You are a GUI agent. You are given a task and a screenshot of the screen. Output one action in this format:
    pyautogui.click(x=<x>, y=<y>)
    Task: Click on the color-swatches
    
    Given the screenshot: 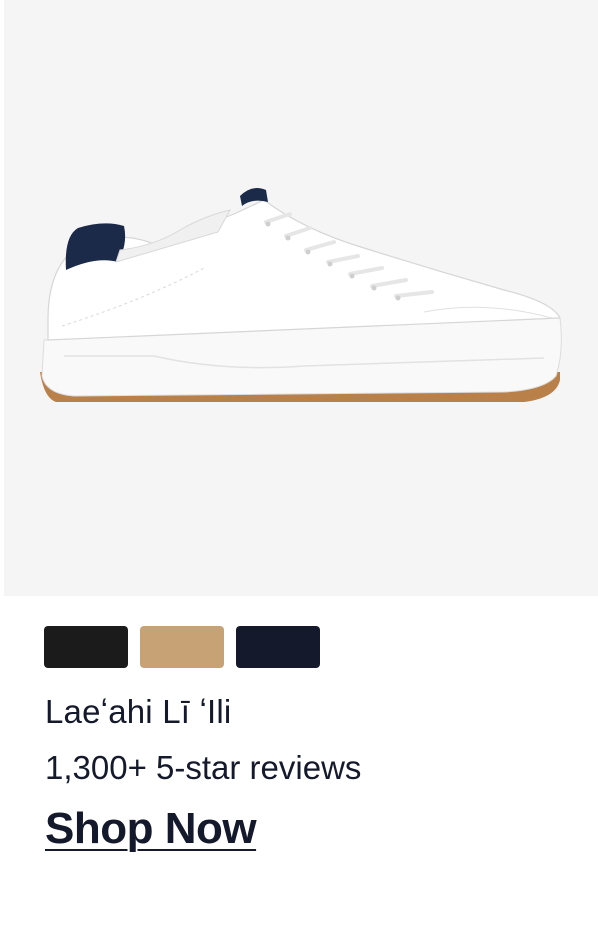 What is the action you would take?
    pyautogui.click(x=182, y=647)
    